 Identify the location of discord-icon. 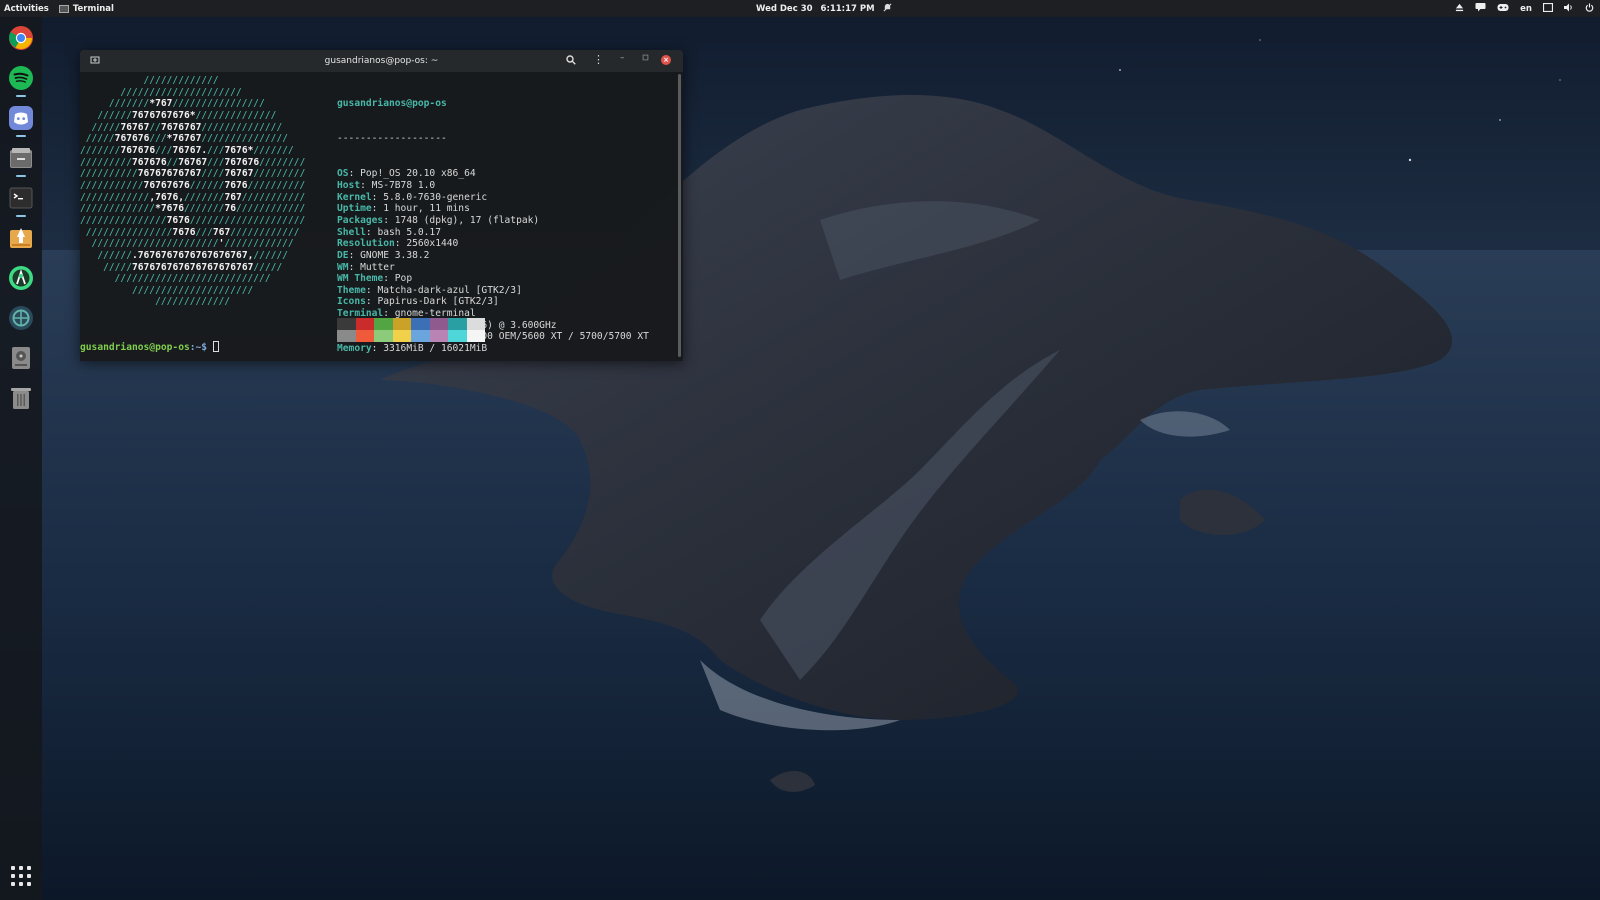
(21, 118).